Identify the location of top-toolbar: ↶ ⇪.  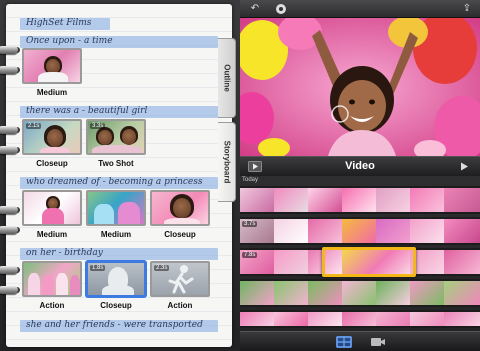
(360, 9).